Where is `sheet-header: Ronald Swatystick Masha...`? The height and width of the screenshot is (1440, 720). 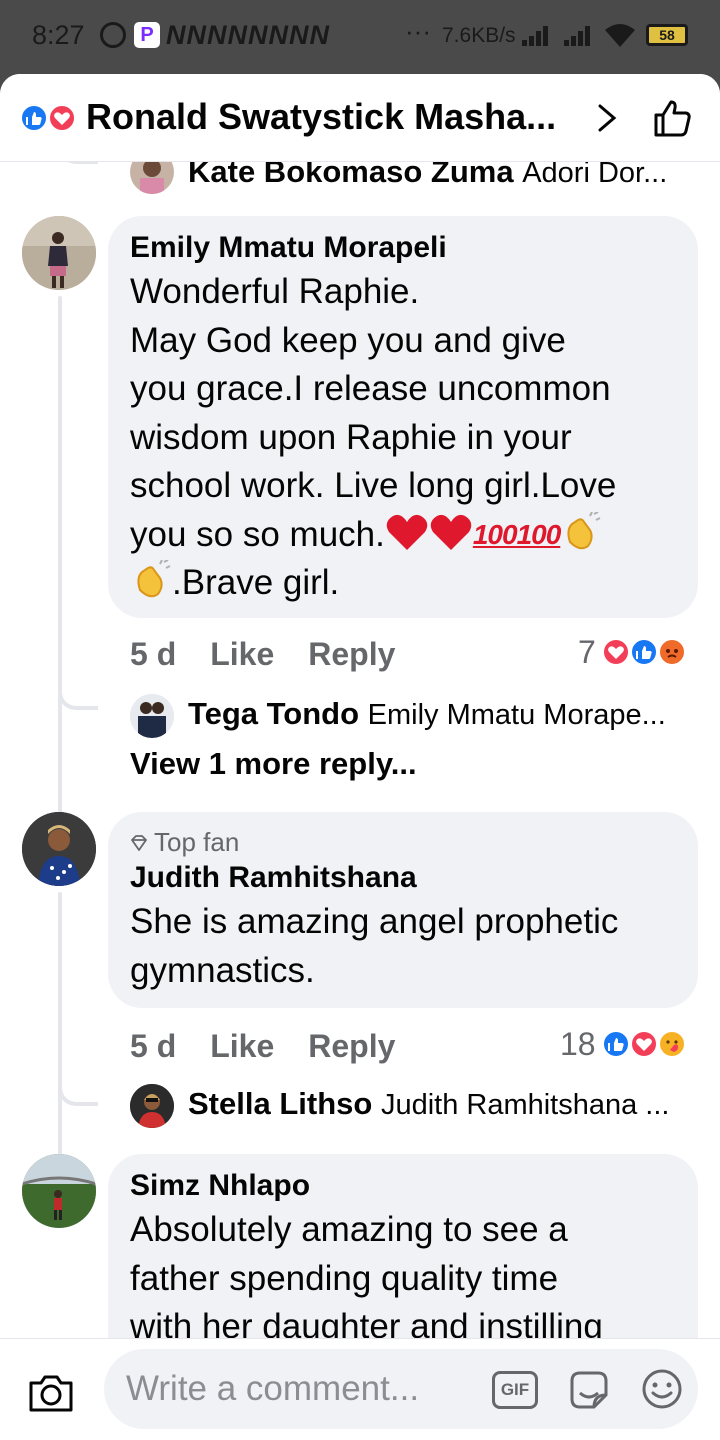 sheet-header: Ronald Swatystick Masha... is located at coordinates (360, 118).